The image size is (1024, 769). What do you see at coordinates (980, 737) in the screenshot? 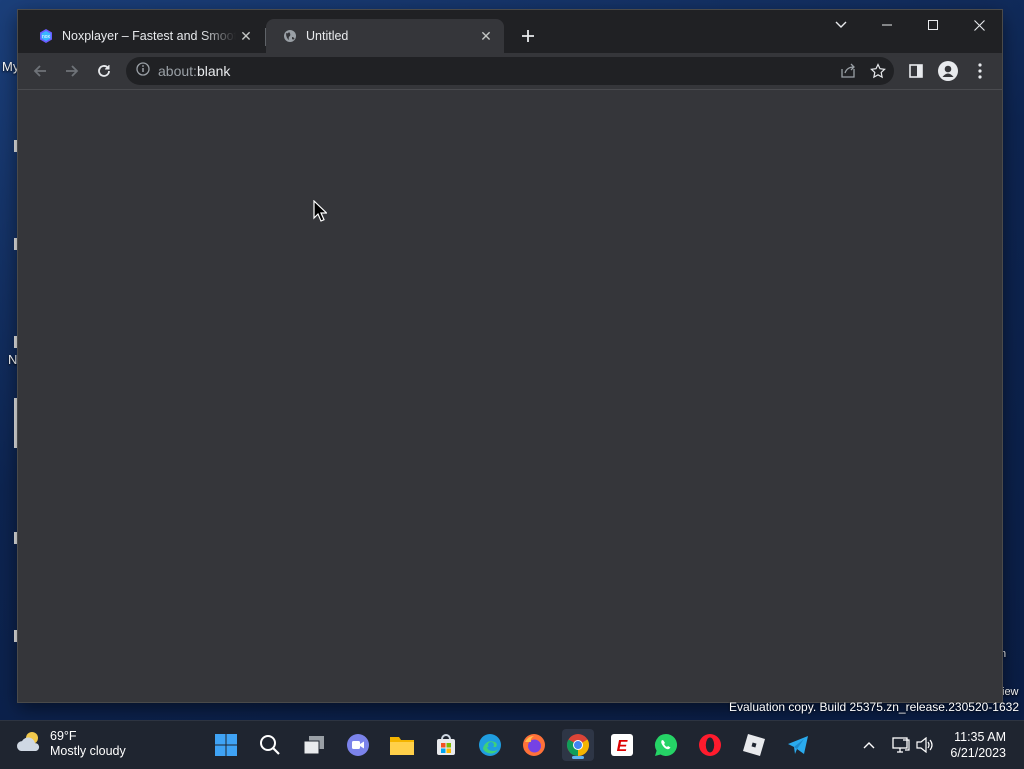
I see `clock-time: 11:35 AM` at bounding box center [980, 737].